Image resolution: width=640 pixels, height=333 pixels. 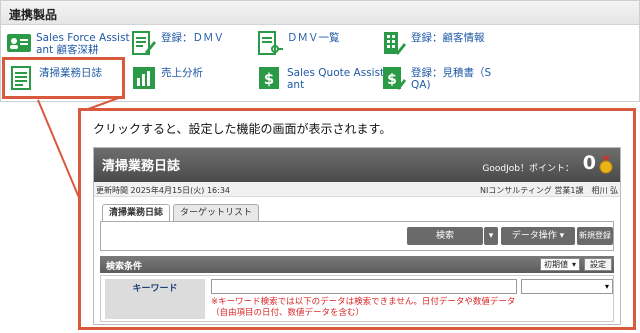 I want to click on app-label: Sales Force Assist, so click(x=83, y=38).